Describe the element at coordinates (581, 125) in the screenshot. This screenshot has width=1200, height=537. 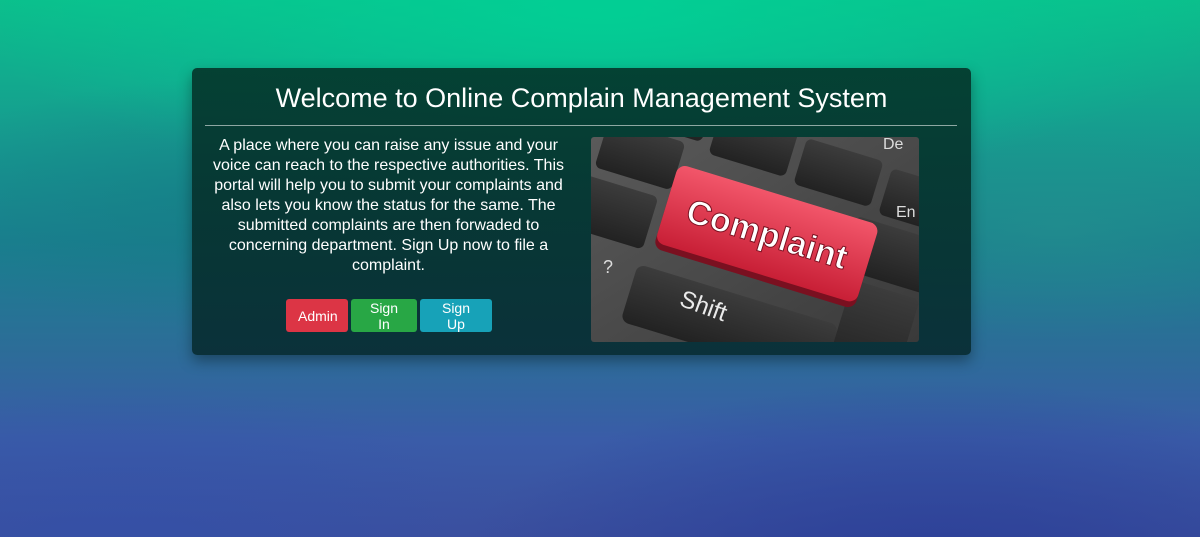
I see `title-divider` at that location.